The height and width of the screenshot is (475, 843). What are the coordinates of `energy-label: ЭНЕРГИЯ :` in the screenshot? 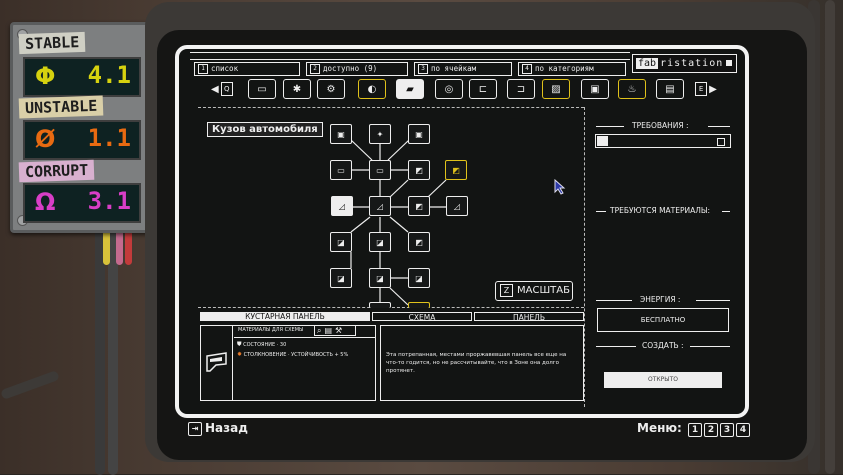 It's located at (660, 299).